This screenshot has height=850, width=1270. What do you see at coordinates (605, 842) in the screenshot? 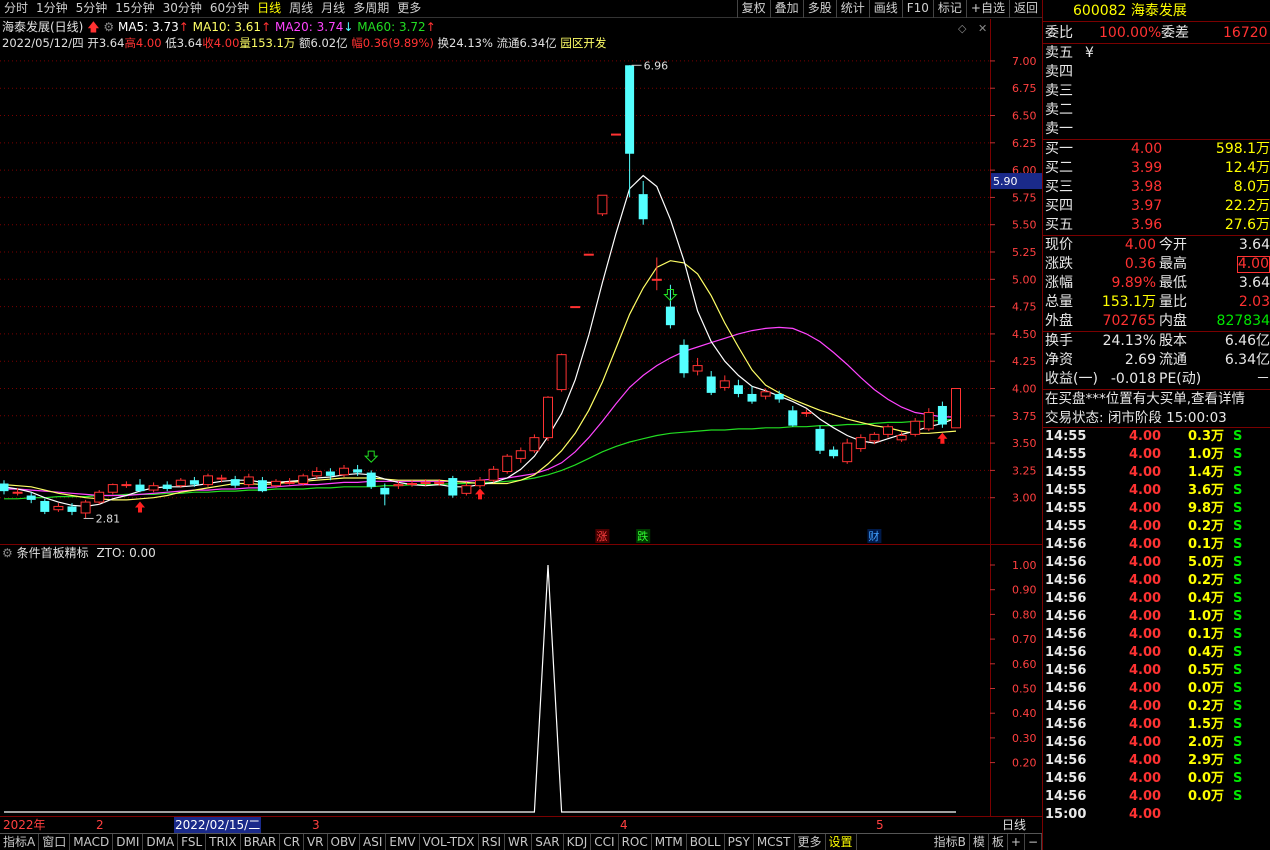
I see `indicator-tab-18: CCI` at bounding box center [605, 842].